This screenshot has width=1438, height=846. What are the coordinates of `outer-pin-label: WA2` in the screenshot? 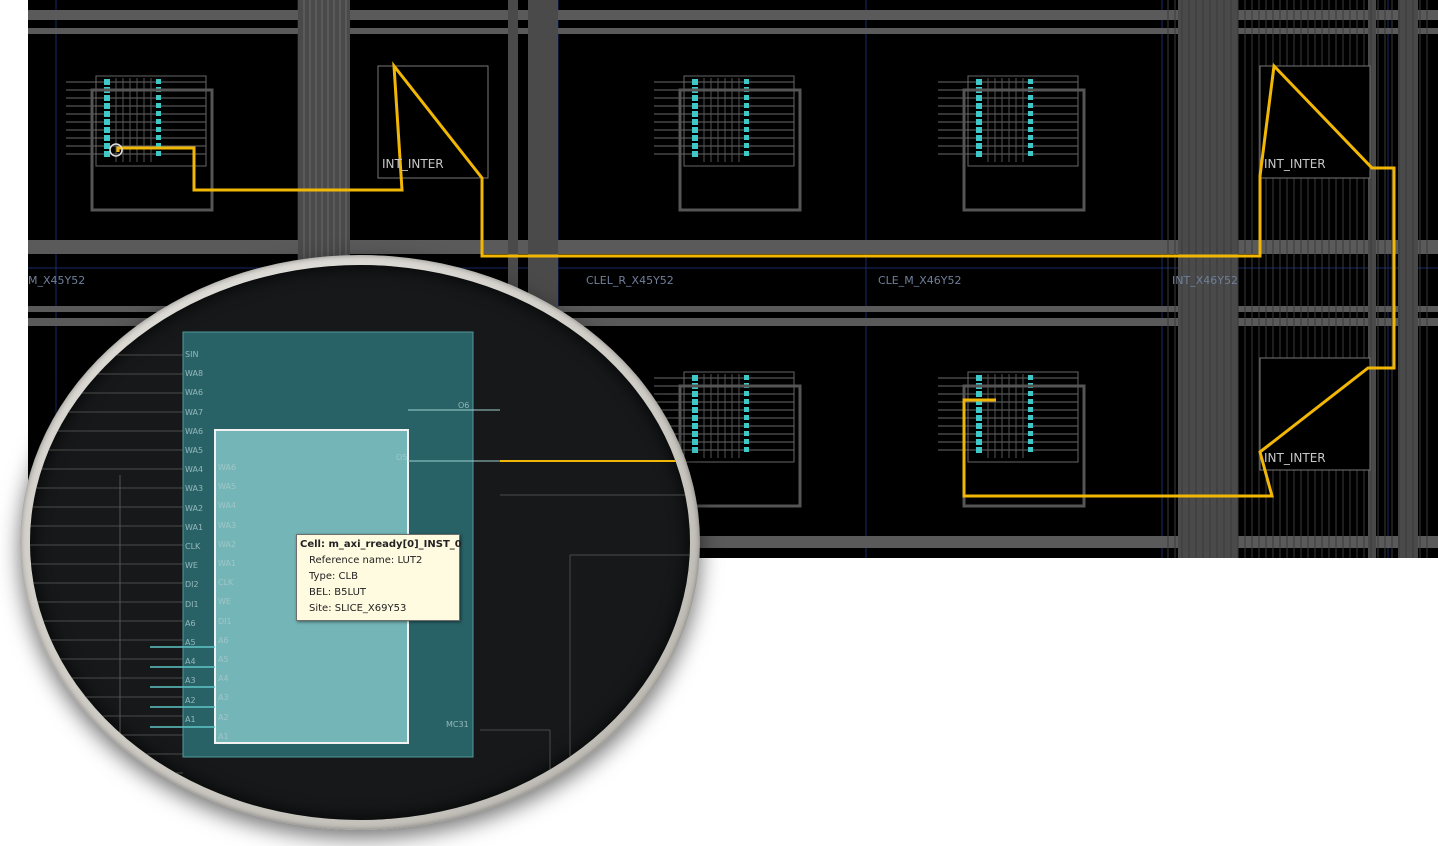 It's located at (194, 508).